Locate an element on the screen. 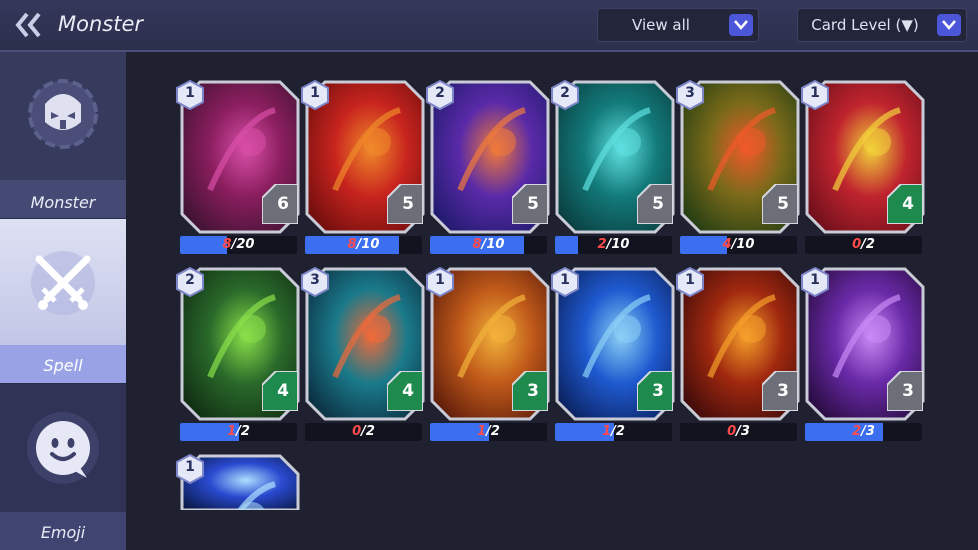 Image resolution: width=978 pixels, height=550 pixels. card-cost-badge: 4 is located at coordinates (905, 204).